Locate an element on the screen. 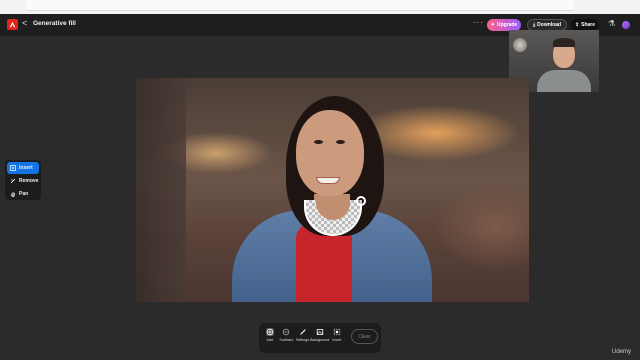 This screenshot has height=360, width=640. background-icon is located at coordinates (319, 332).